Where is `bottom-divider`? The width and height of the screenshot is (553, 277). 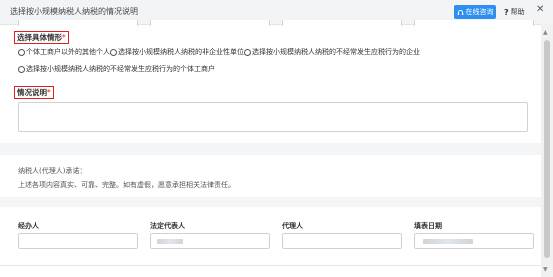
bottom-divider is located at coordinates (270, 265).